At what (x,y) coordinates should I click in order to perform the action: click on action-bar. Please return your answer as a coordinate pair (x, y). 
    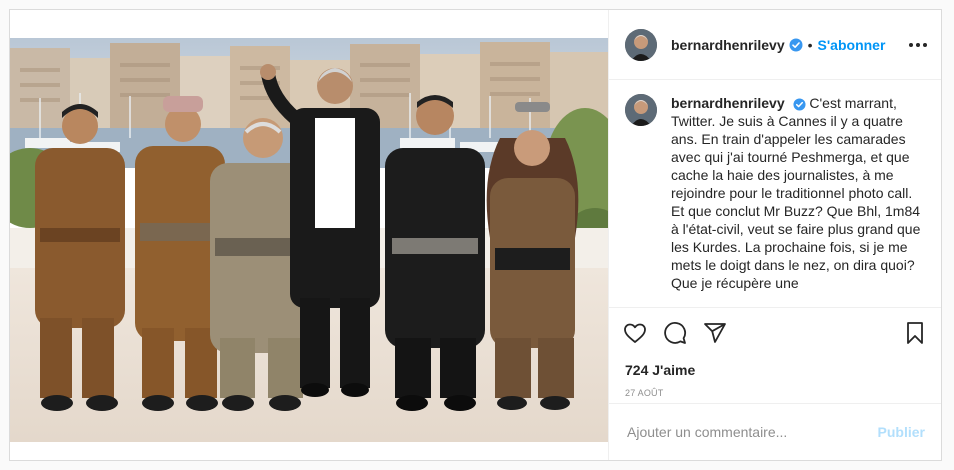
    Looking at the image, I should click on (775, 328).